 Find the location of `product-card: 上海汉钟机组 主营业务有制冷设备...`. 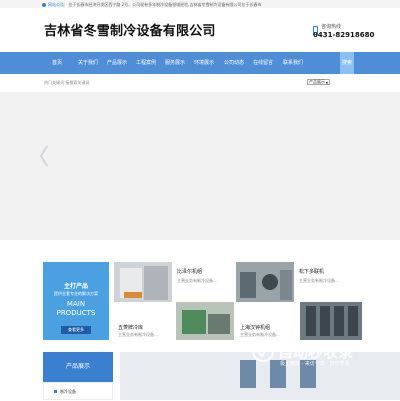

product-card: 上海汉钟机组 主营业务有制冷设备... is located at coordinates (299, 321).